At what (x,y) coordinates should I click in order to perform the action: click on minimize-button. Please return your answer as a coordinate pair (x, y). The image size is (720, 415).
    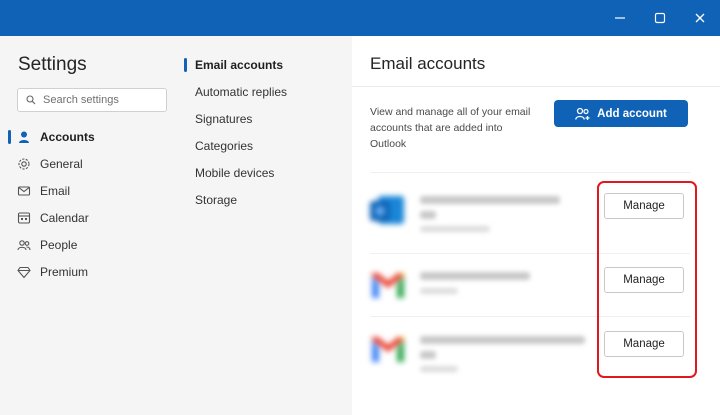
    Looking at the image, I should click on (620, 18).